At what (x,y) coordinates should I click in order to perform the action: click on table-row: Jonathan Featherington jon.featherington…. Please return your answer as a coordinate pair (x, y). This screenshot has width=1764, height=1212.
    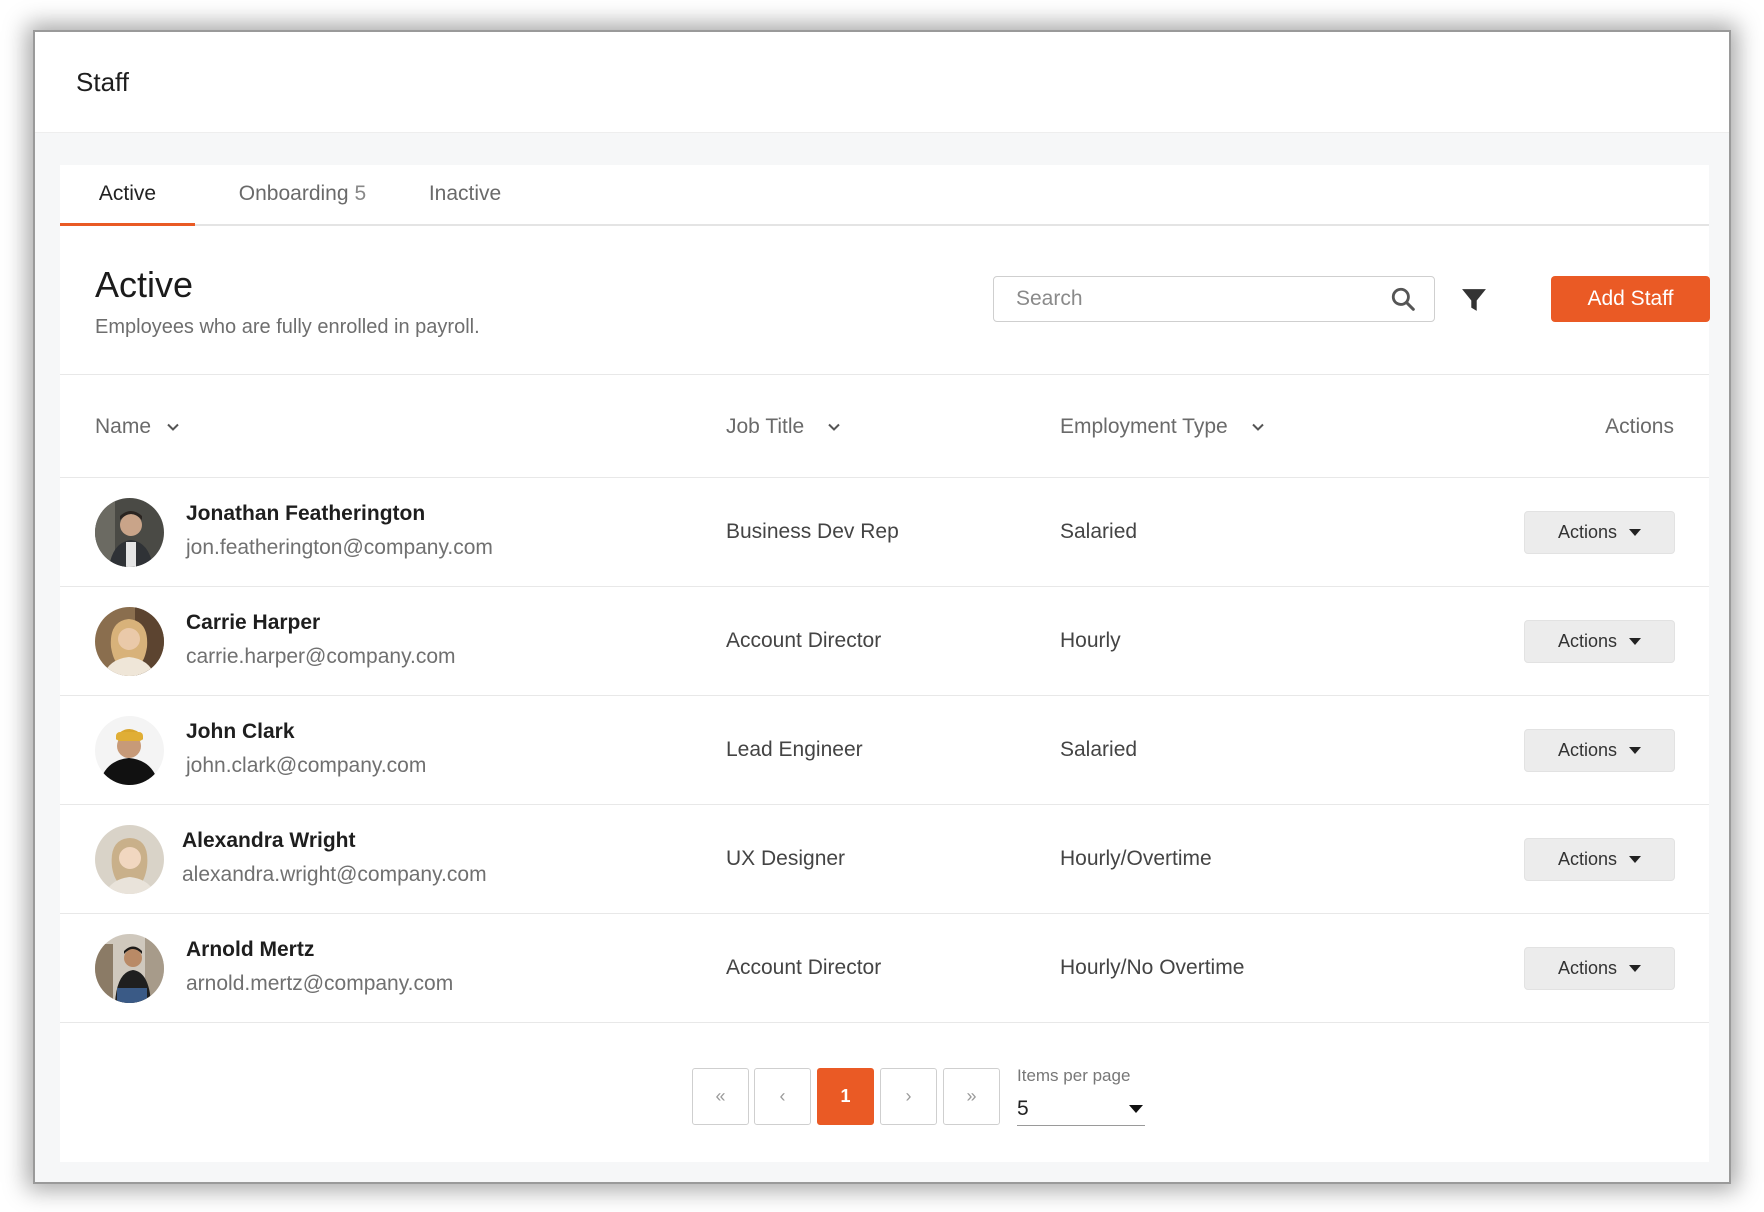
    Looking at the image, I should click on (884, 532).